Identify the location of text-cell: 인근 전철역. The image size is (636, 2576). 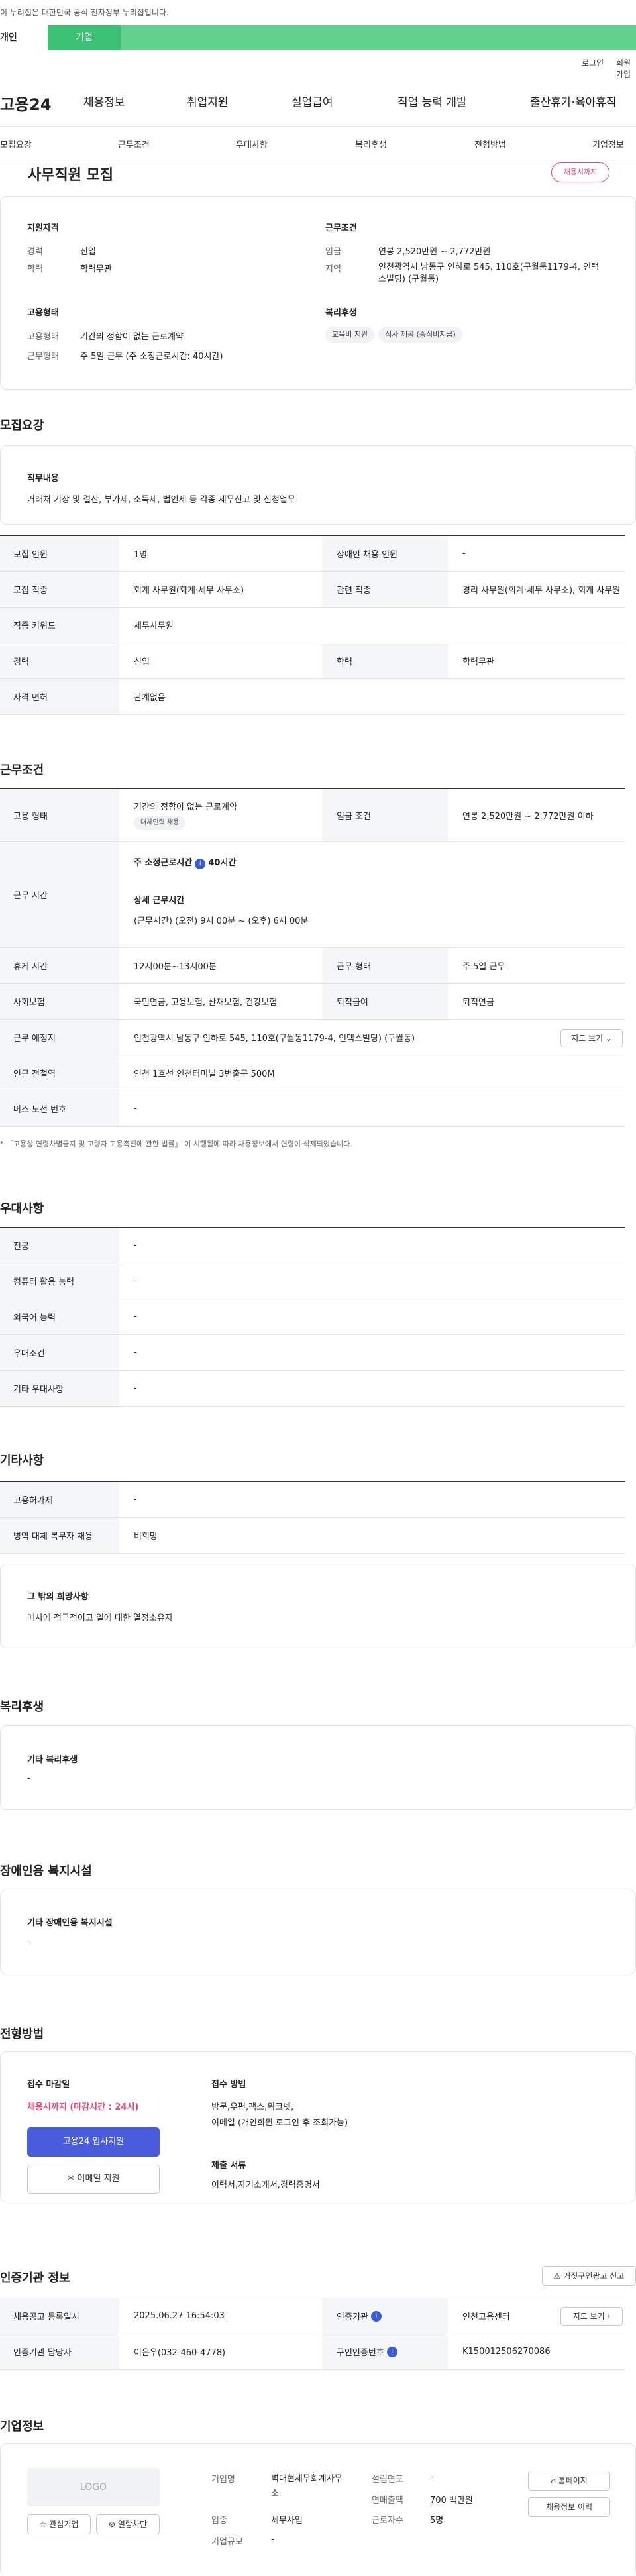
(59, 1073).